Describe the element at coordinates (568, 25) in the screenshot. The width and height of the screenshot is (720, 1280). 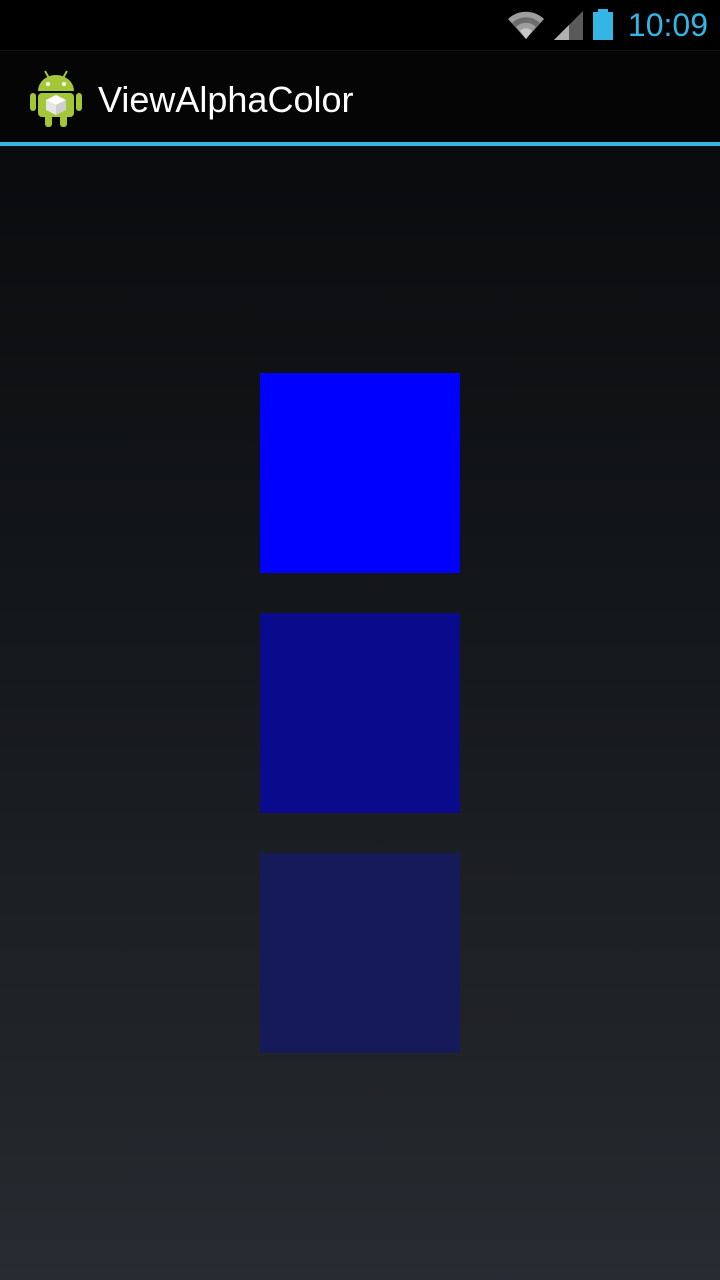
I see `cell-signal-icon` at that location.